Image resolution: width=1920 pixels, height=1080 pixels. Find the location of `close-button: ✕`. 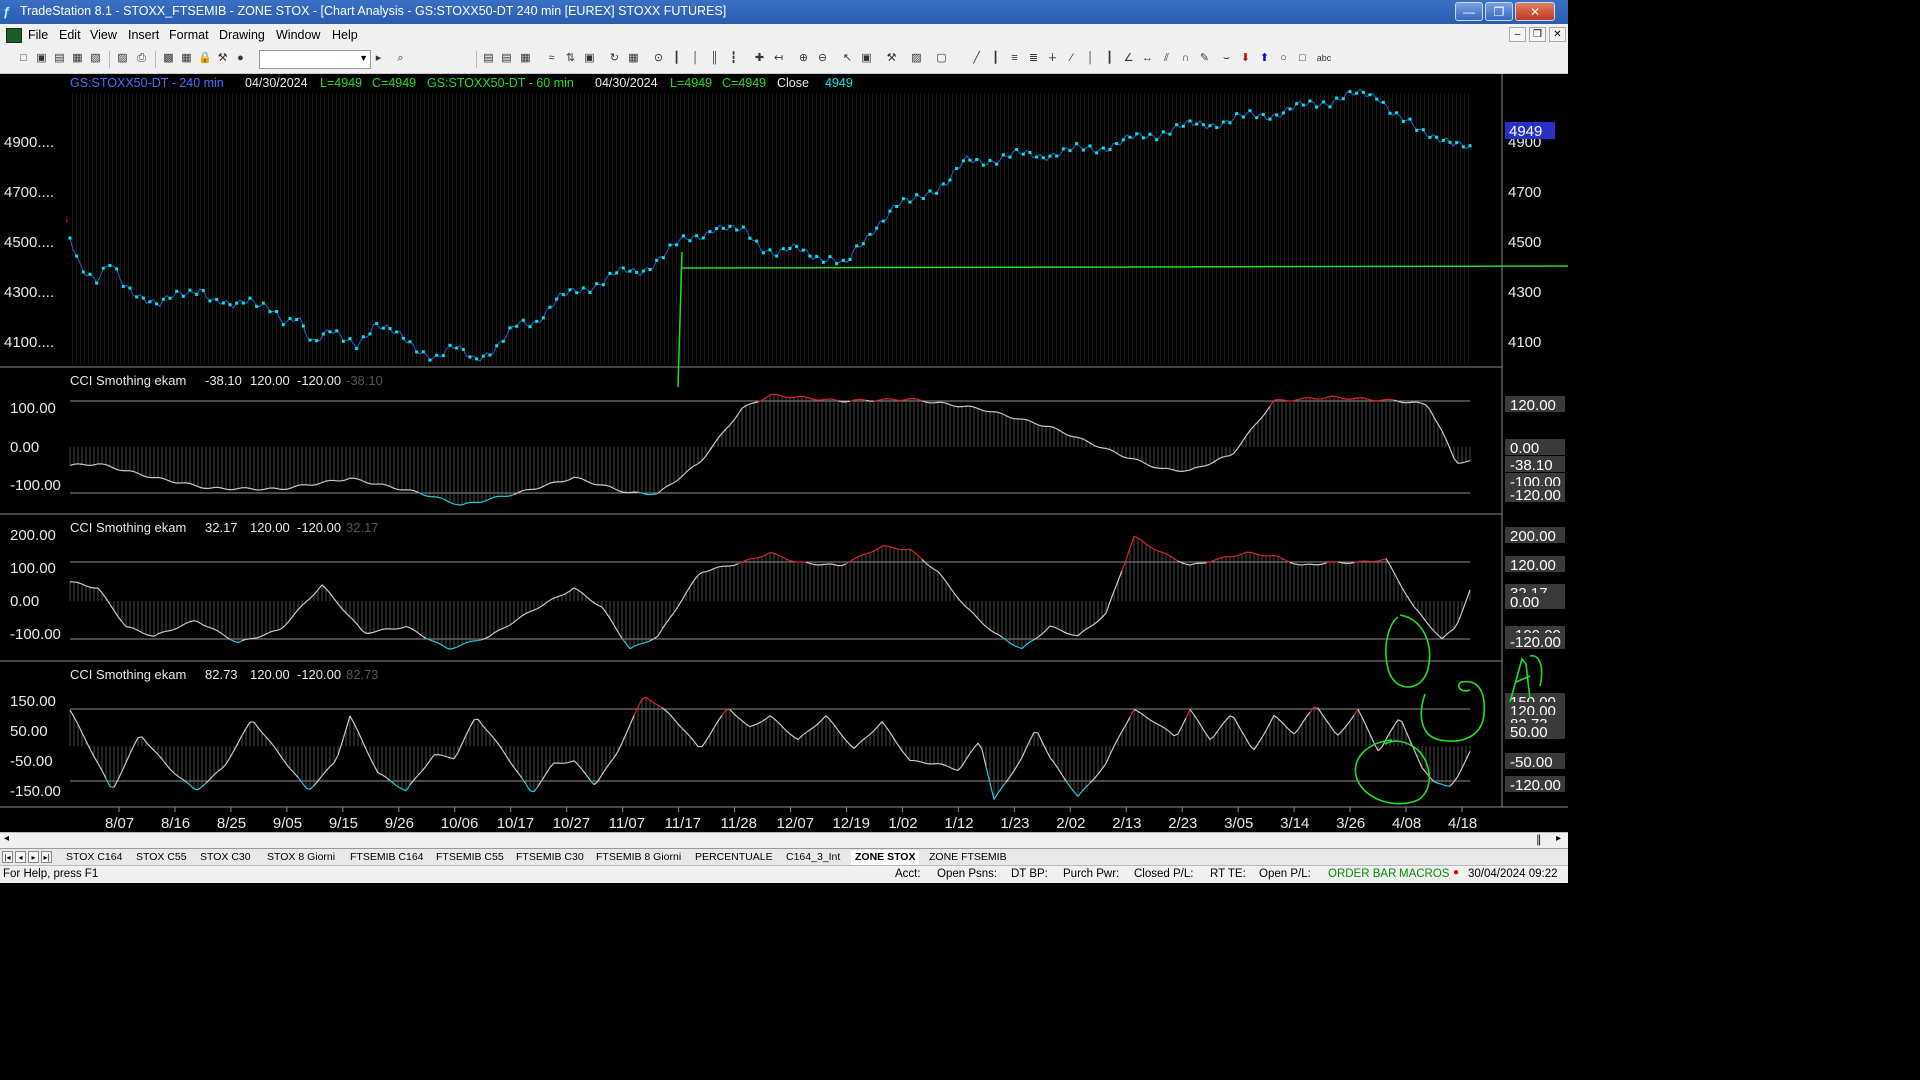

close-button: ✕ is located at coordinates (1535, 11).